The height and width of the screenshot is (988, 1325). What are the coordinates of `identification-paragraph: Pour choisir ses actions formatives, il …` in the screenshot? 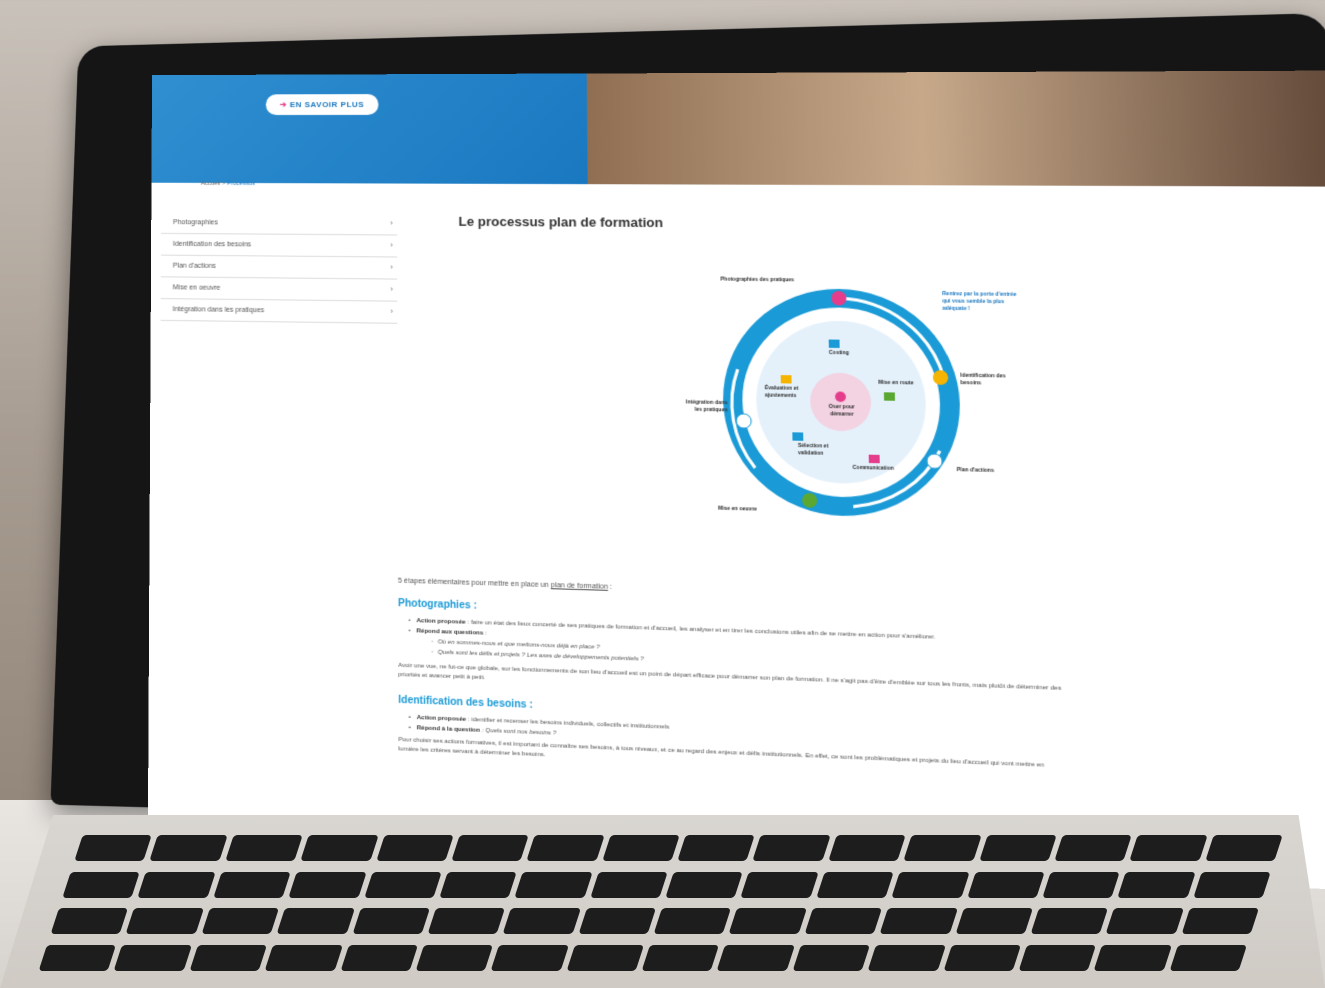 It's located at (861, 764).